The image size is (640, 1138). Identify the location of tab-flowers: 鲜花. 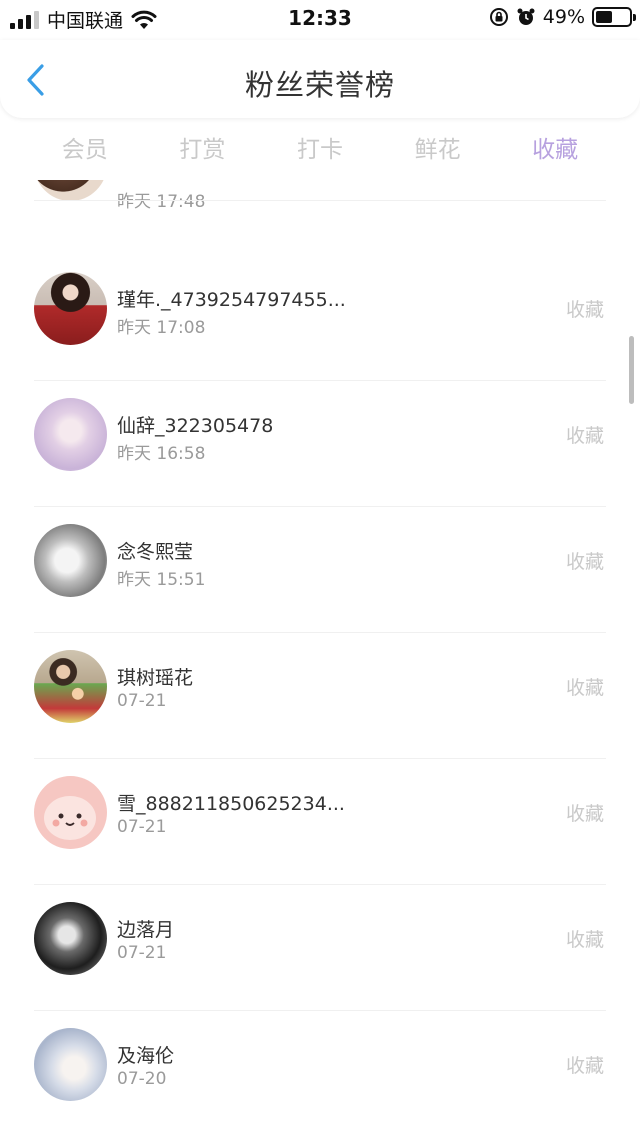
(438, 151).